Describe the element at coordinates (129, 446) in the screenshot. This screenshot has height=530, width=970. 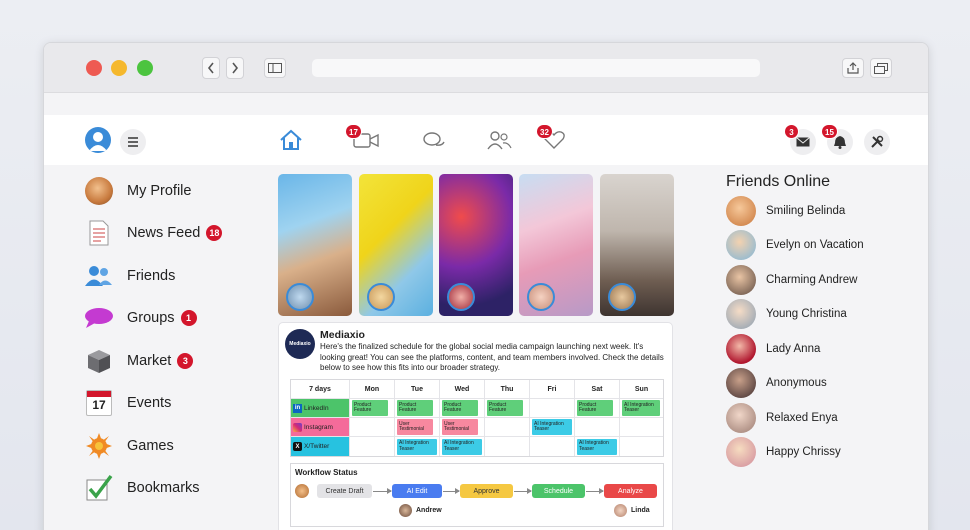
I see `sidebar-item-games: Games` at that location.